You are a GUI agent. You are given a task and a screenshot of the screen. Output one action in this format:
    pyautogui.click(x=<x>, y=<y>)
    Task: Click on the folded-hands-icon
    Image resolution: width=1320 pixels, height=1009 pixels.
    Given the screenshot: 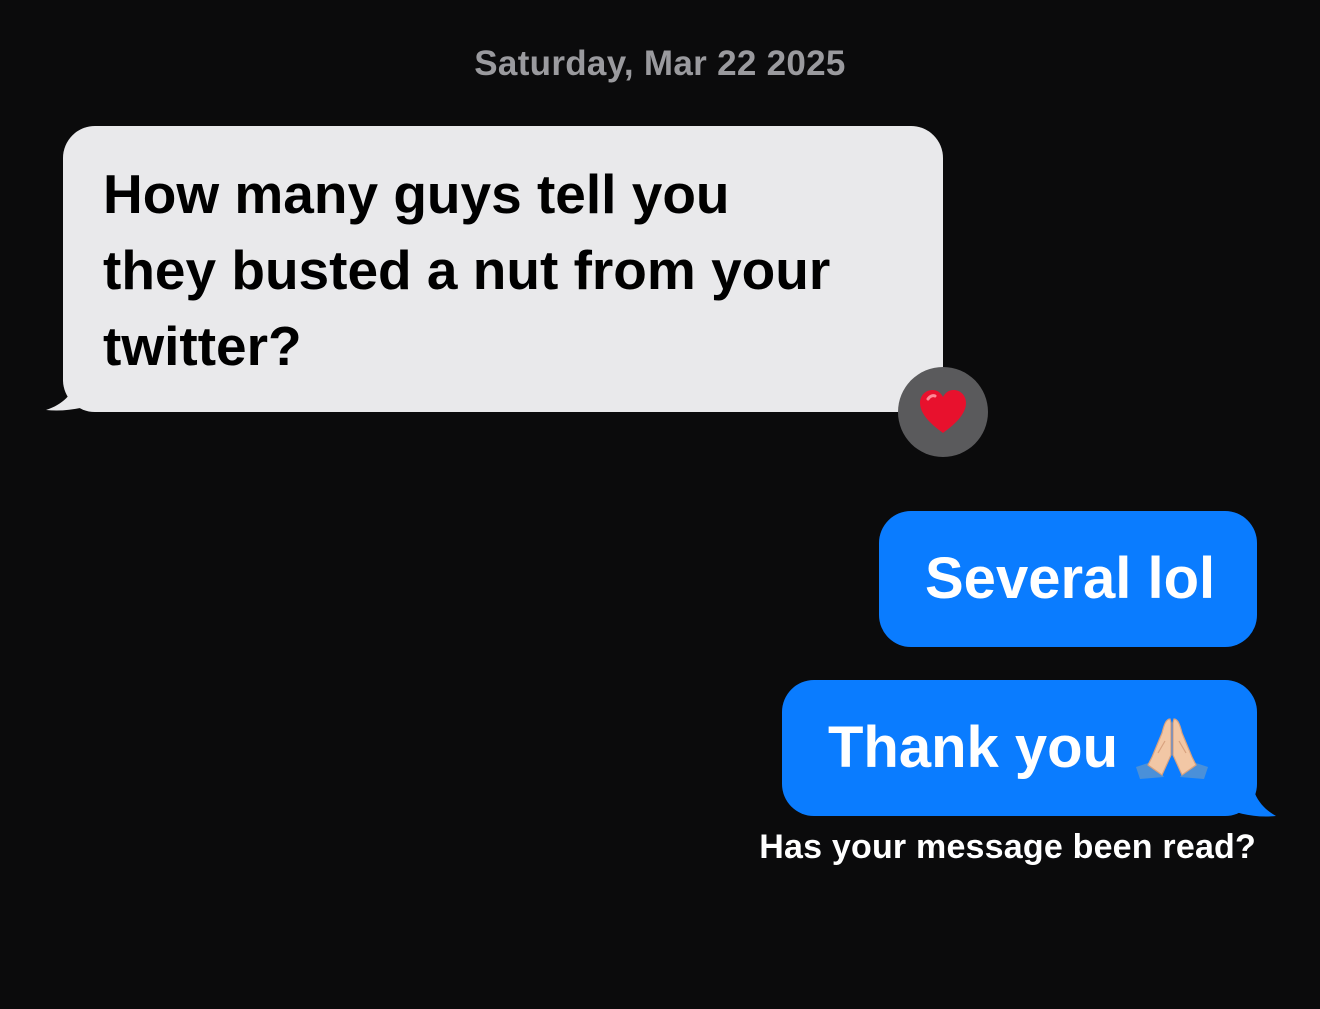 What is the action you would take?
    pyautogui.click(x=1172, y=748)
    